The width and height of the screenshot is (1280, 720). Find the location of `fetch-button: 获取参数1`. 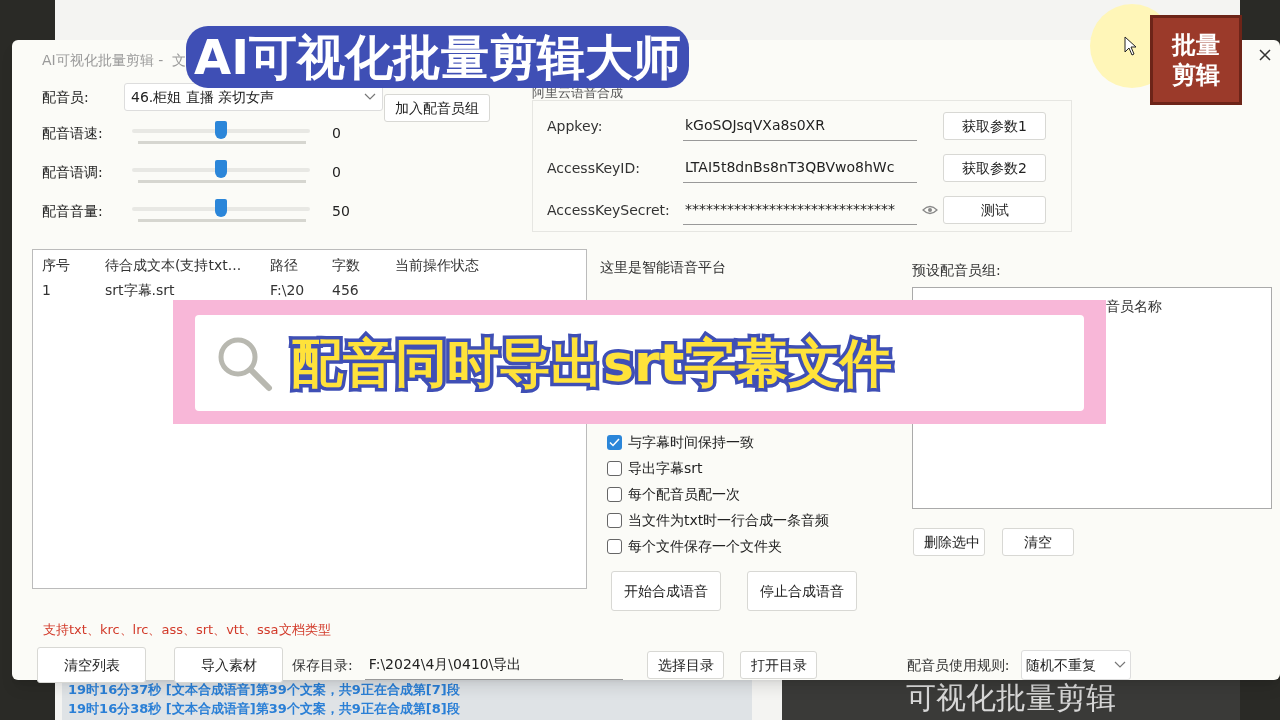

fetch-button: 获取参数1 is located at coordinates (994, 126).